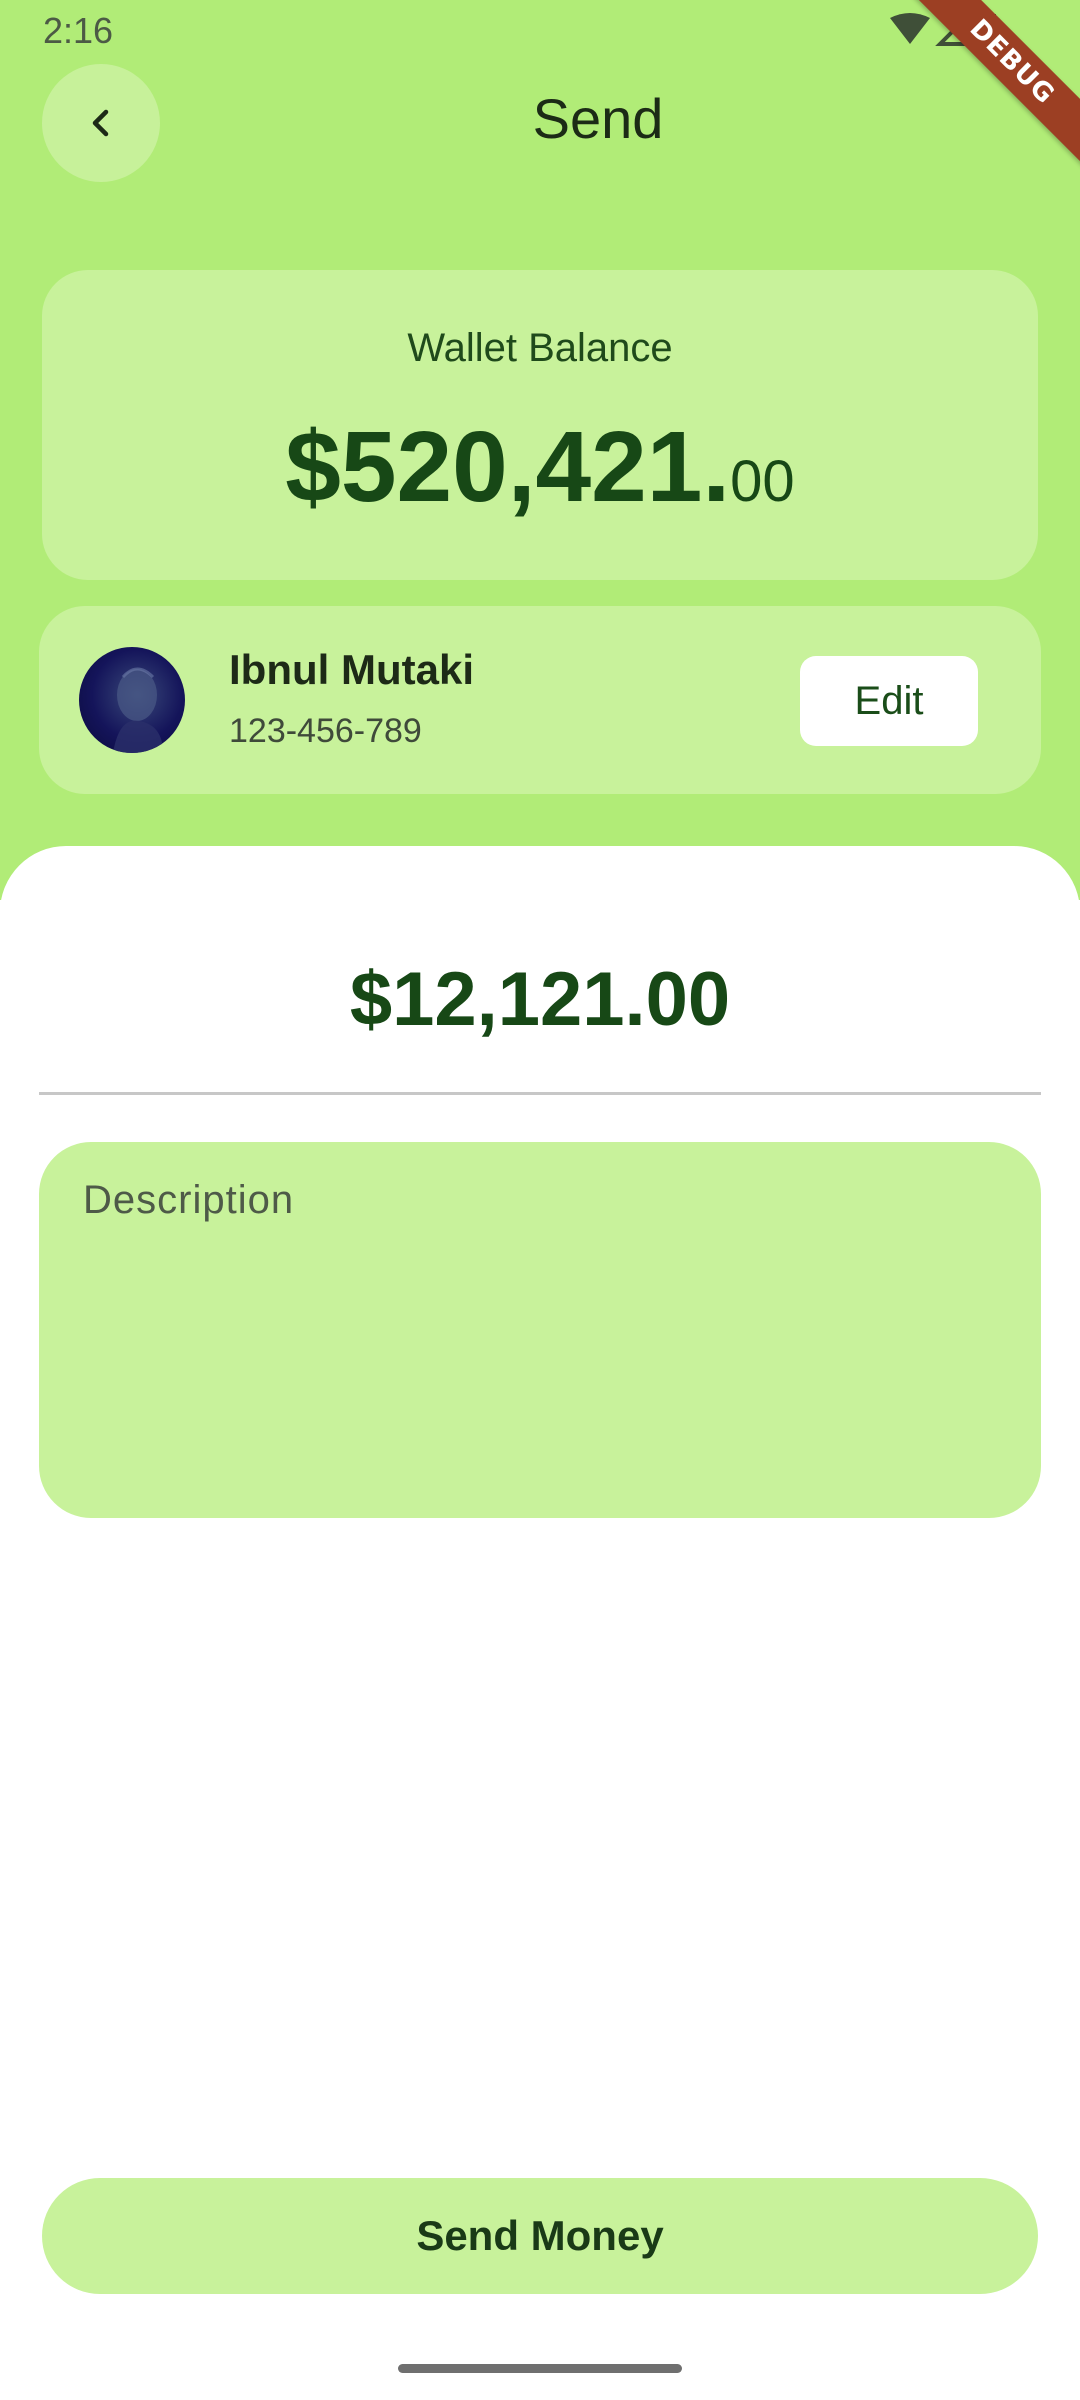  I want to click on transfer-amount: $12,121.00, so click(540, 999).